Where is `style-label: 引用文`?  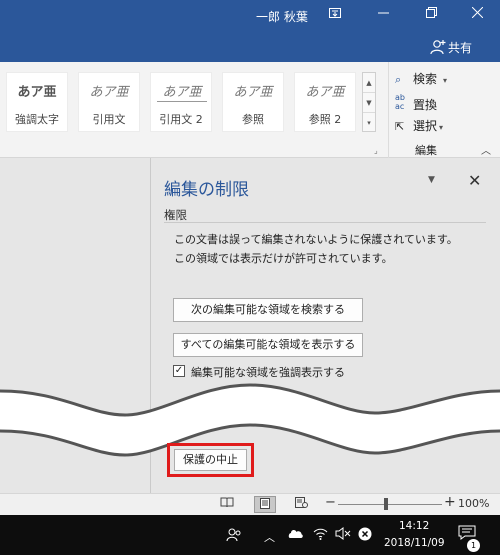 style-label: 引用文 is located at coordinates (109, 119).